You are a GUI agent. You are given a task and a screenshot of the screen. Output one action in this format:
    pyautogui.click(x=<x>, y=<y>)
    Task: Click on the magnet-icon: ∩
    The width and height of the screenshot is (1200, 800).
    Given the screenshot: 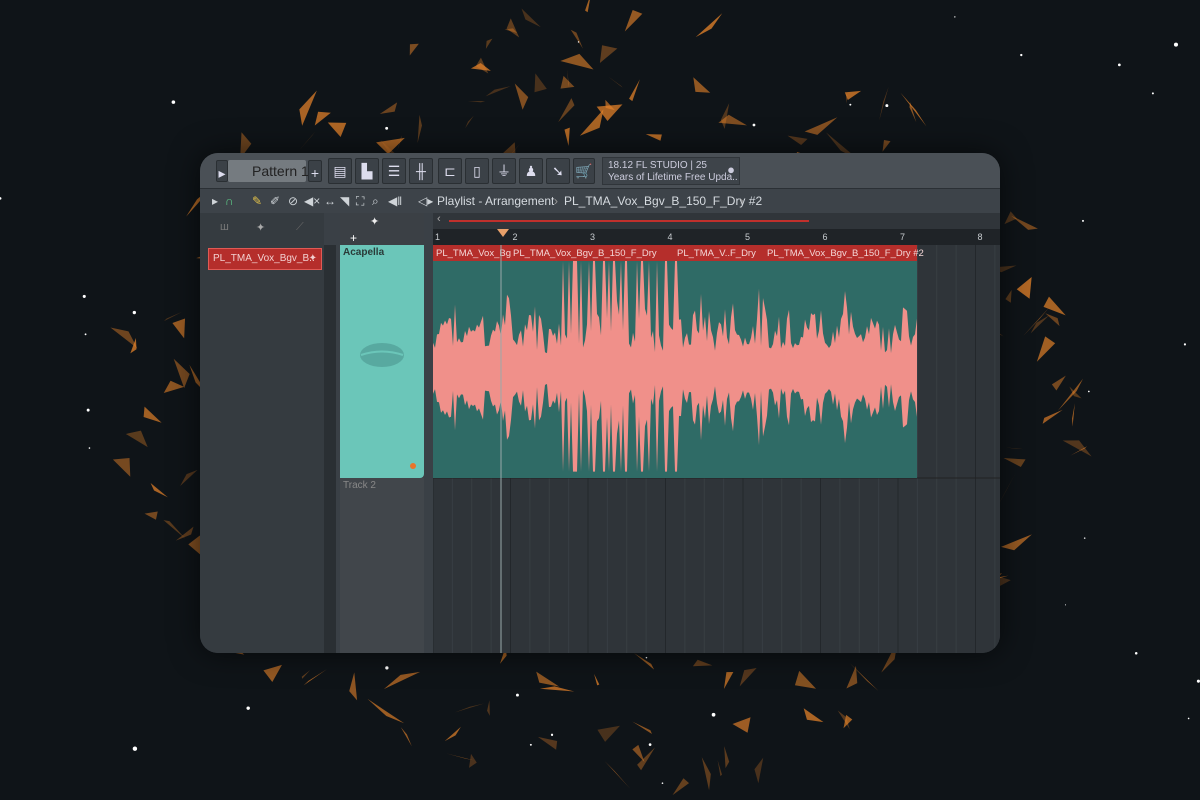 What is the action you would take?
    pyautogui.click(x=229, y=201)
    